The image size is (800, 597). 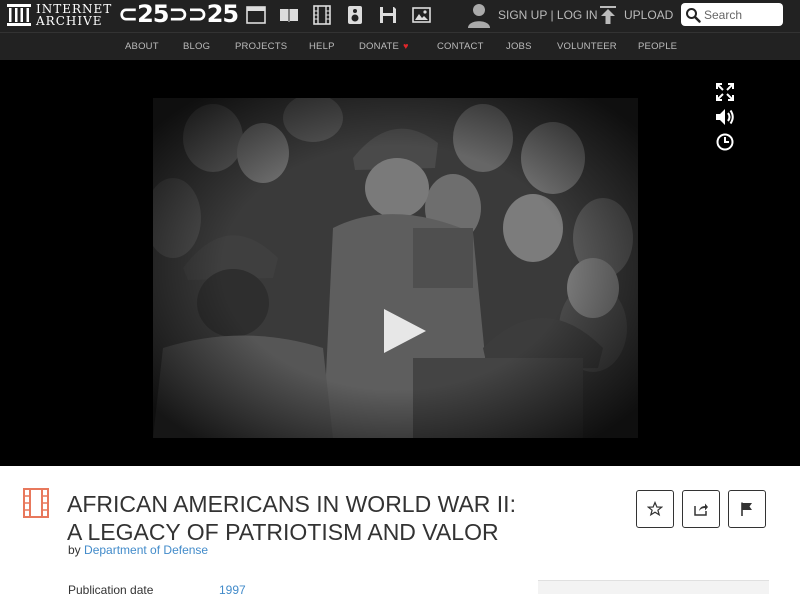 I want to click on publication-date-value: 1997, so click(x=232, y=590).